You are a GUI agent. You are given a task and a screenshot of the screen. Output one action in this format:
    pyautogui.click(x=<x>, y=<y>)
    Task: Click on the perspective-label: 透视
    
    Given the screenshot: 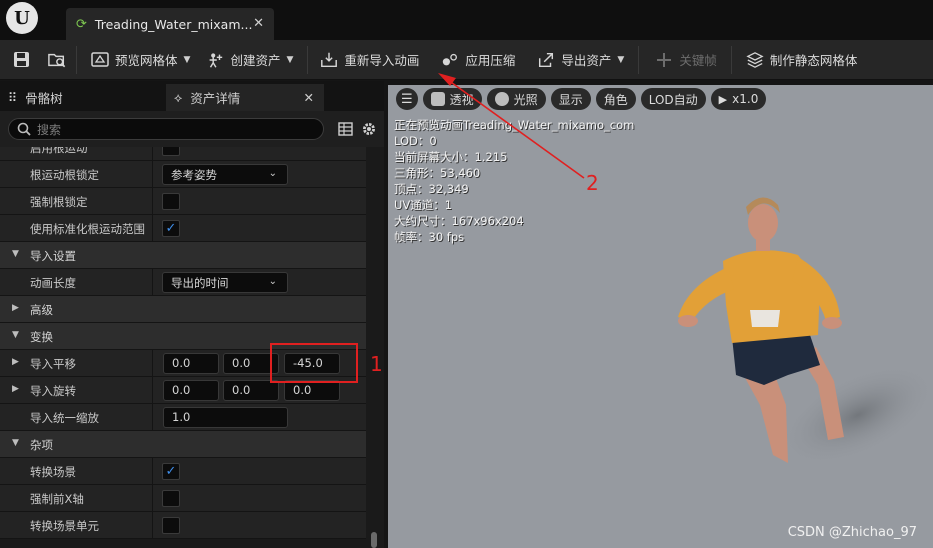 What is the action you would take?
    pyautogui.click(x=461, y=99)
    